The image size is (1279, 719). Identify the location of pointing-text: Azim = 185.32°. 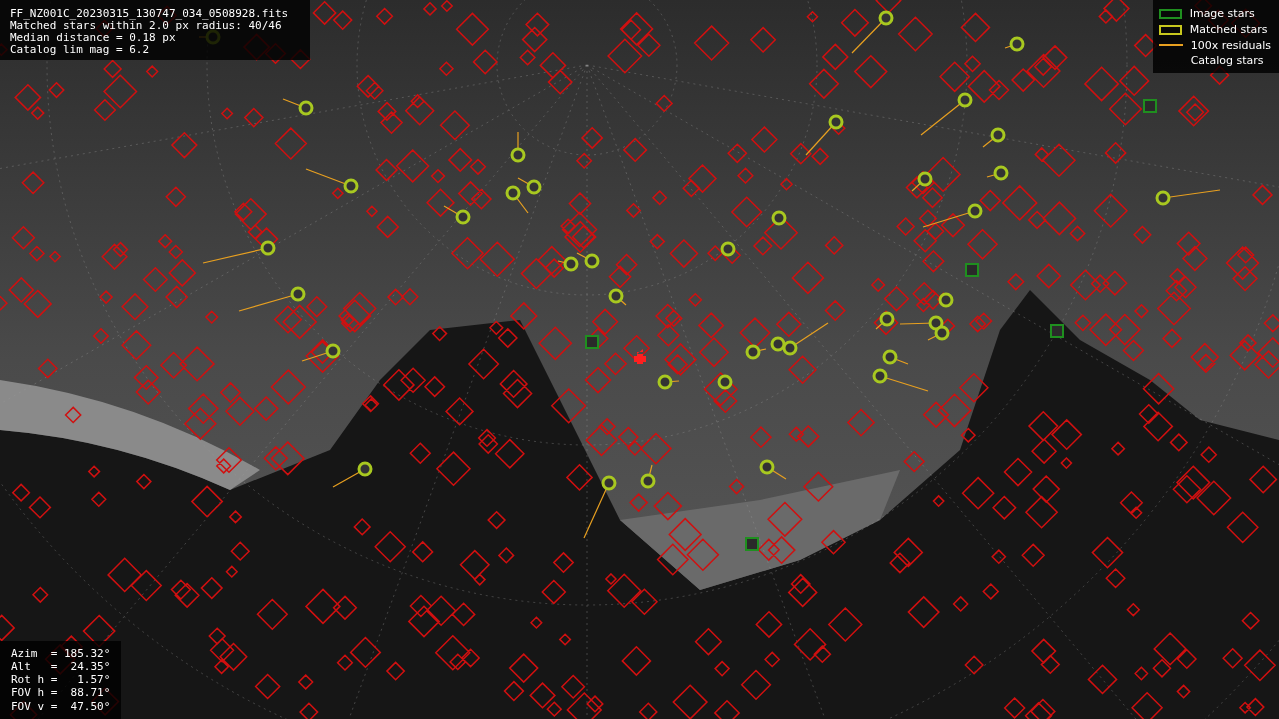
(61, 653).